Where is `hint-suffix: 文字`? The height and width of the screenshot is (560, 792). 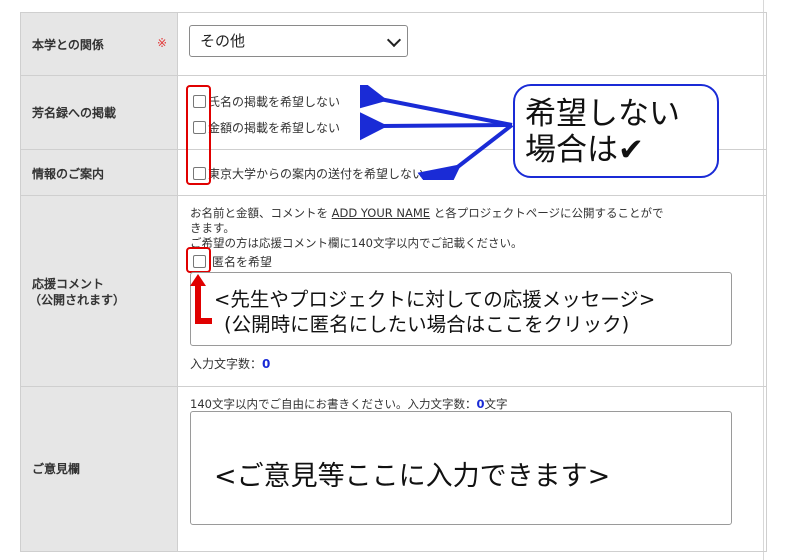
hint-suffix: 文字 is located at coordinates (496, 404).